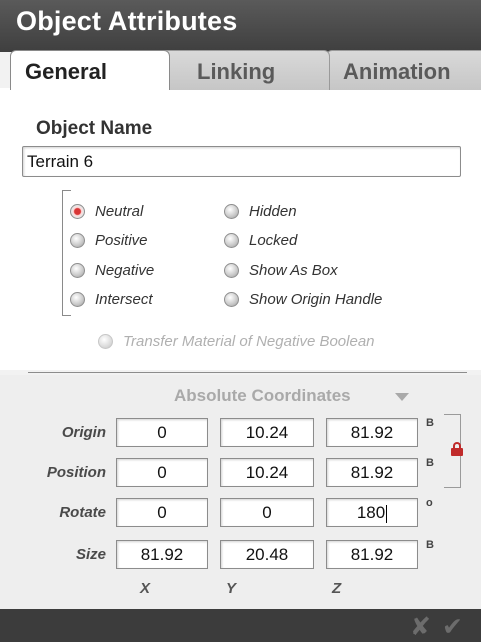  I want to click on rotate-z-field: 180, so click(372, 512).